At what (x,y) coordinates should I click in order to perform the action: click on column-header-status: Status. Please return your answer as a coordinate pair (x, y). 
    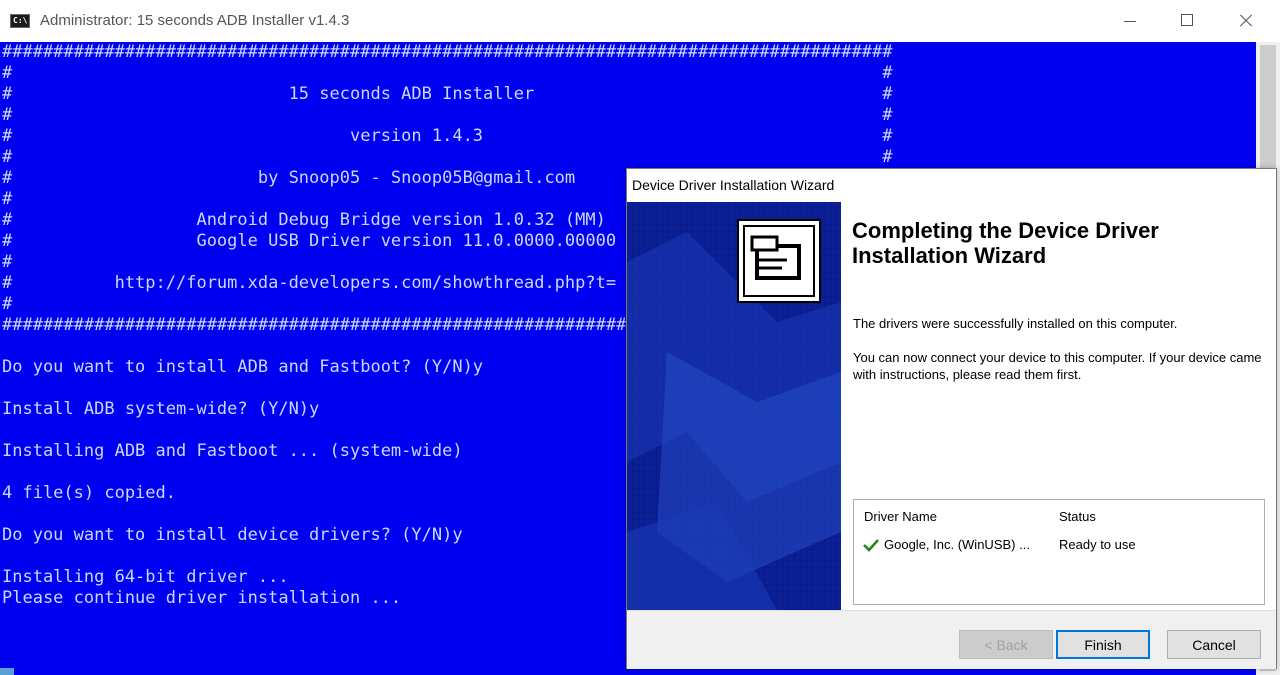
    Looking at the image, I should click on (1077, 516).